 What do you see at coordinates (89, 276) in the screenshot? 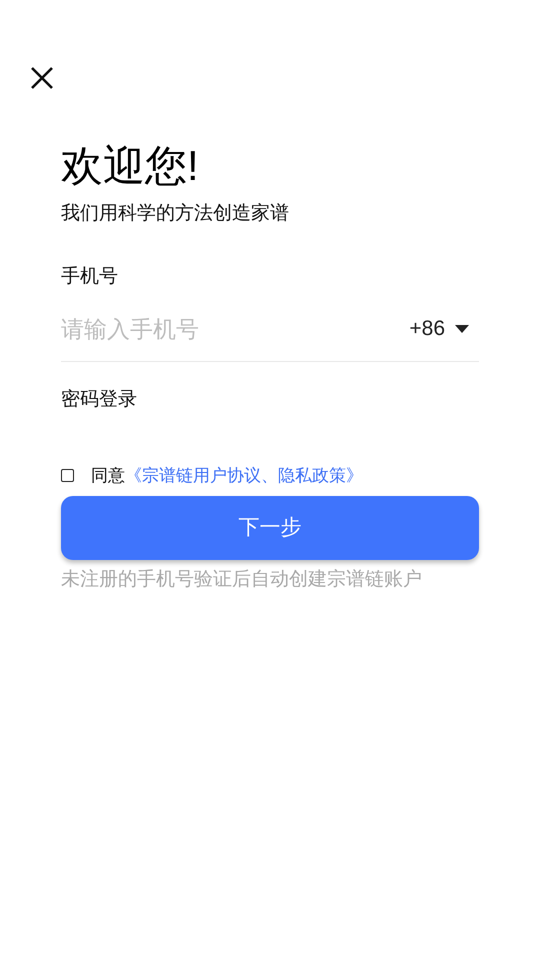
I see `phone-label: 手机号` at bounding box center [89, 276].